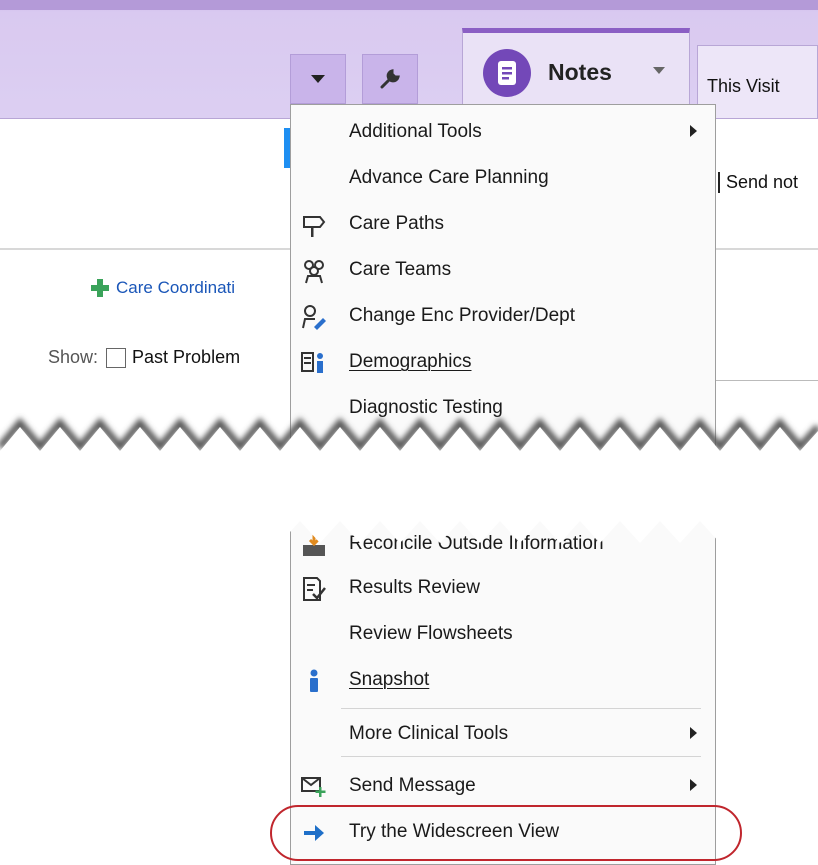 The width and height of the screenshot is (818, 865). Describe the element at coordinates (314, 225) in the screenshot. I see `signpost-icon` at that location.